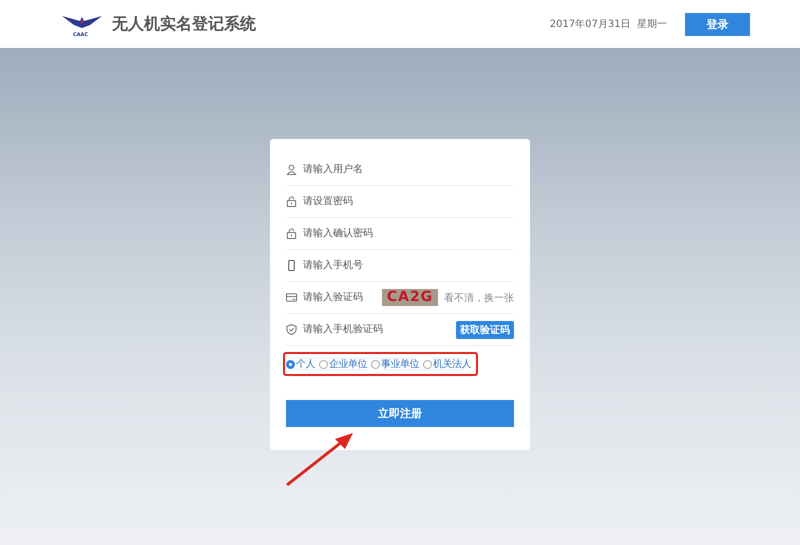  What do you see at coordinates (408, 265) in the screenshot?
I see `text-input: 请输入手机号` at bounding box center [408, 265].